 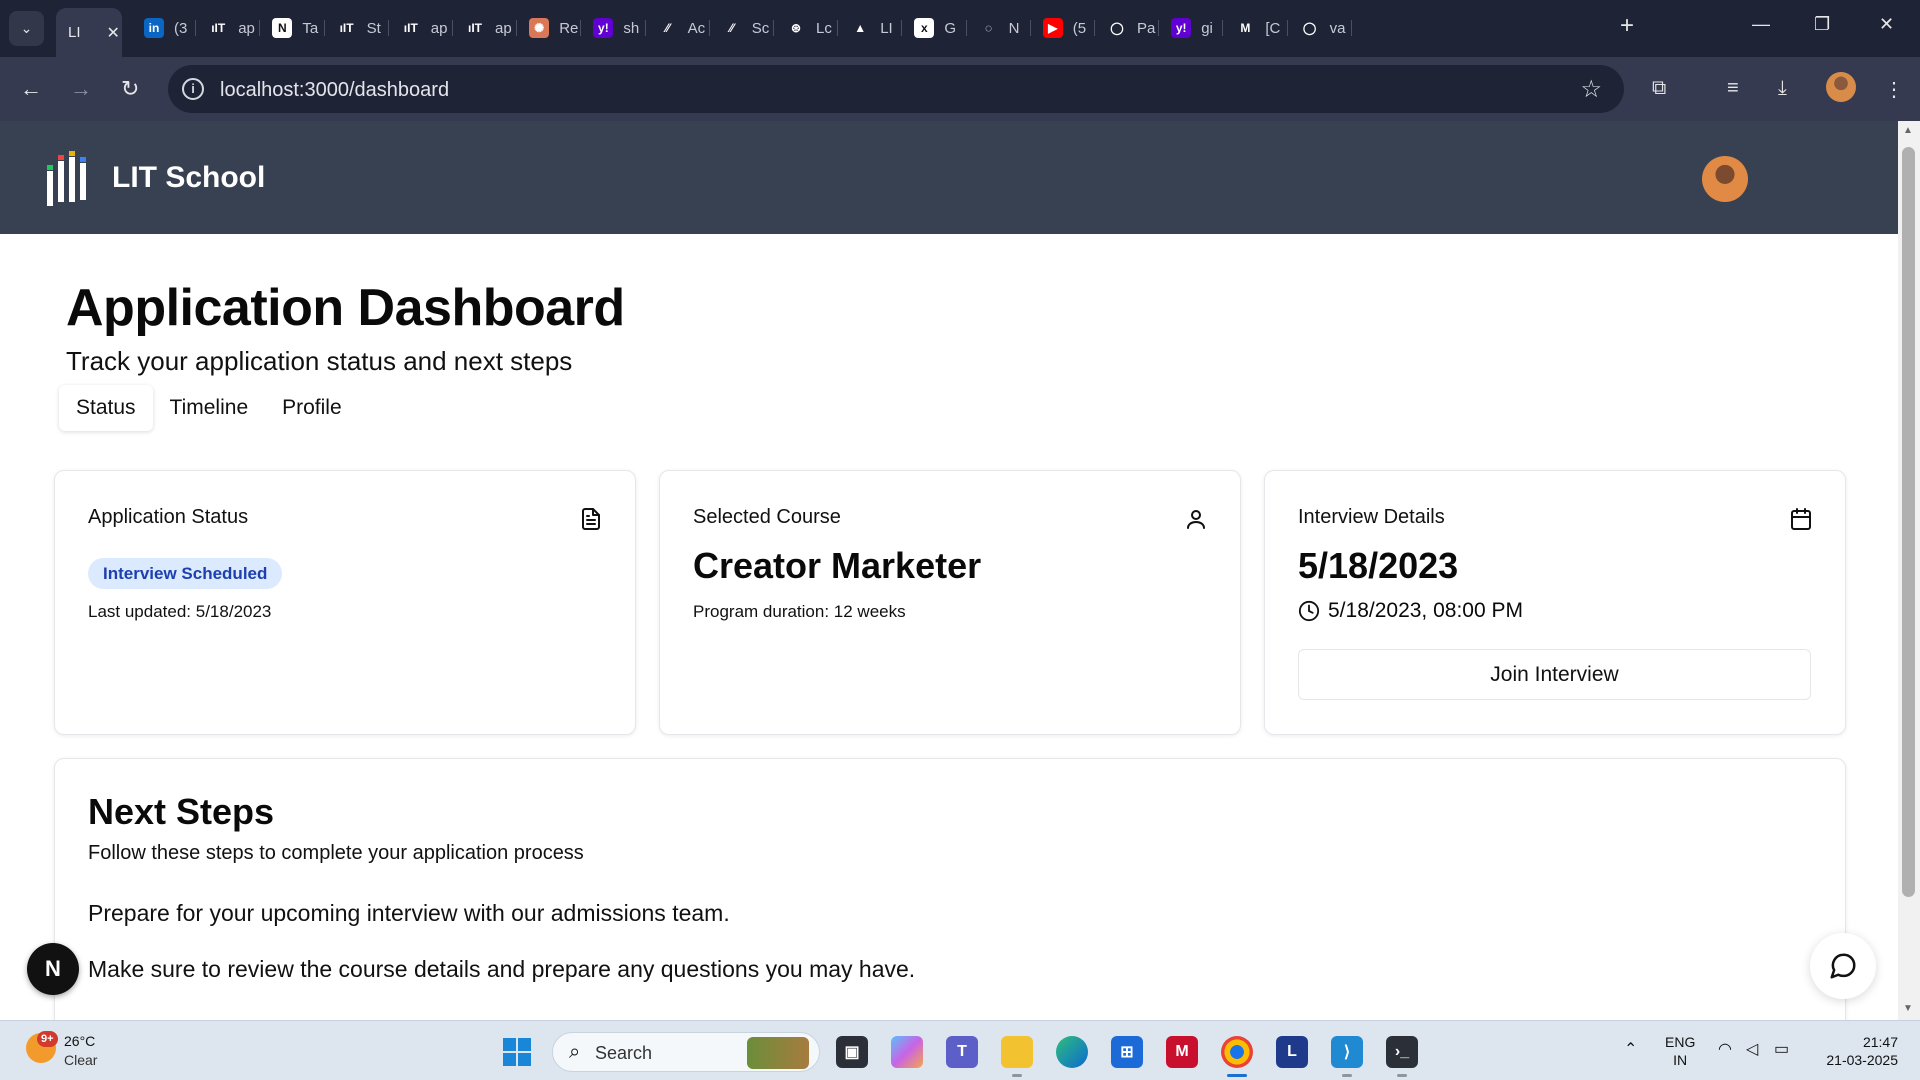 I want to click on tab-status: Status, so click(x=106, y=408).